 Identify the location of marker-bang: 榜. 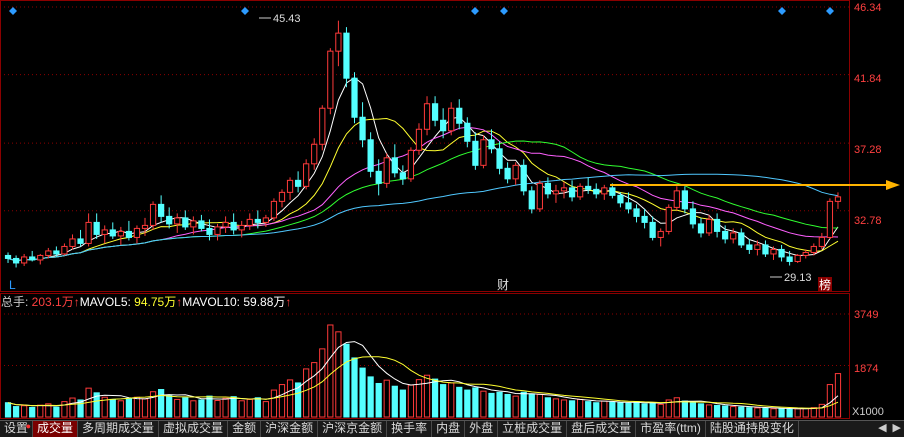
(825, 284).